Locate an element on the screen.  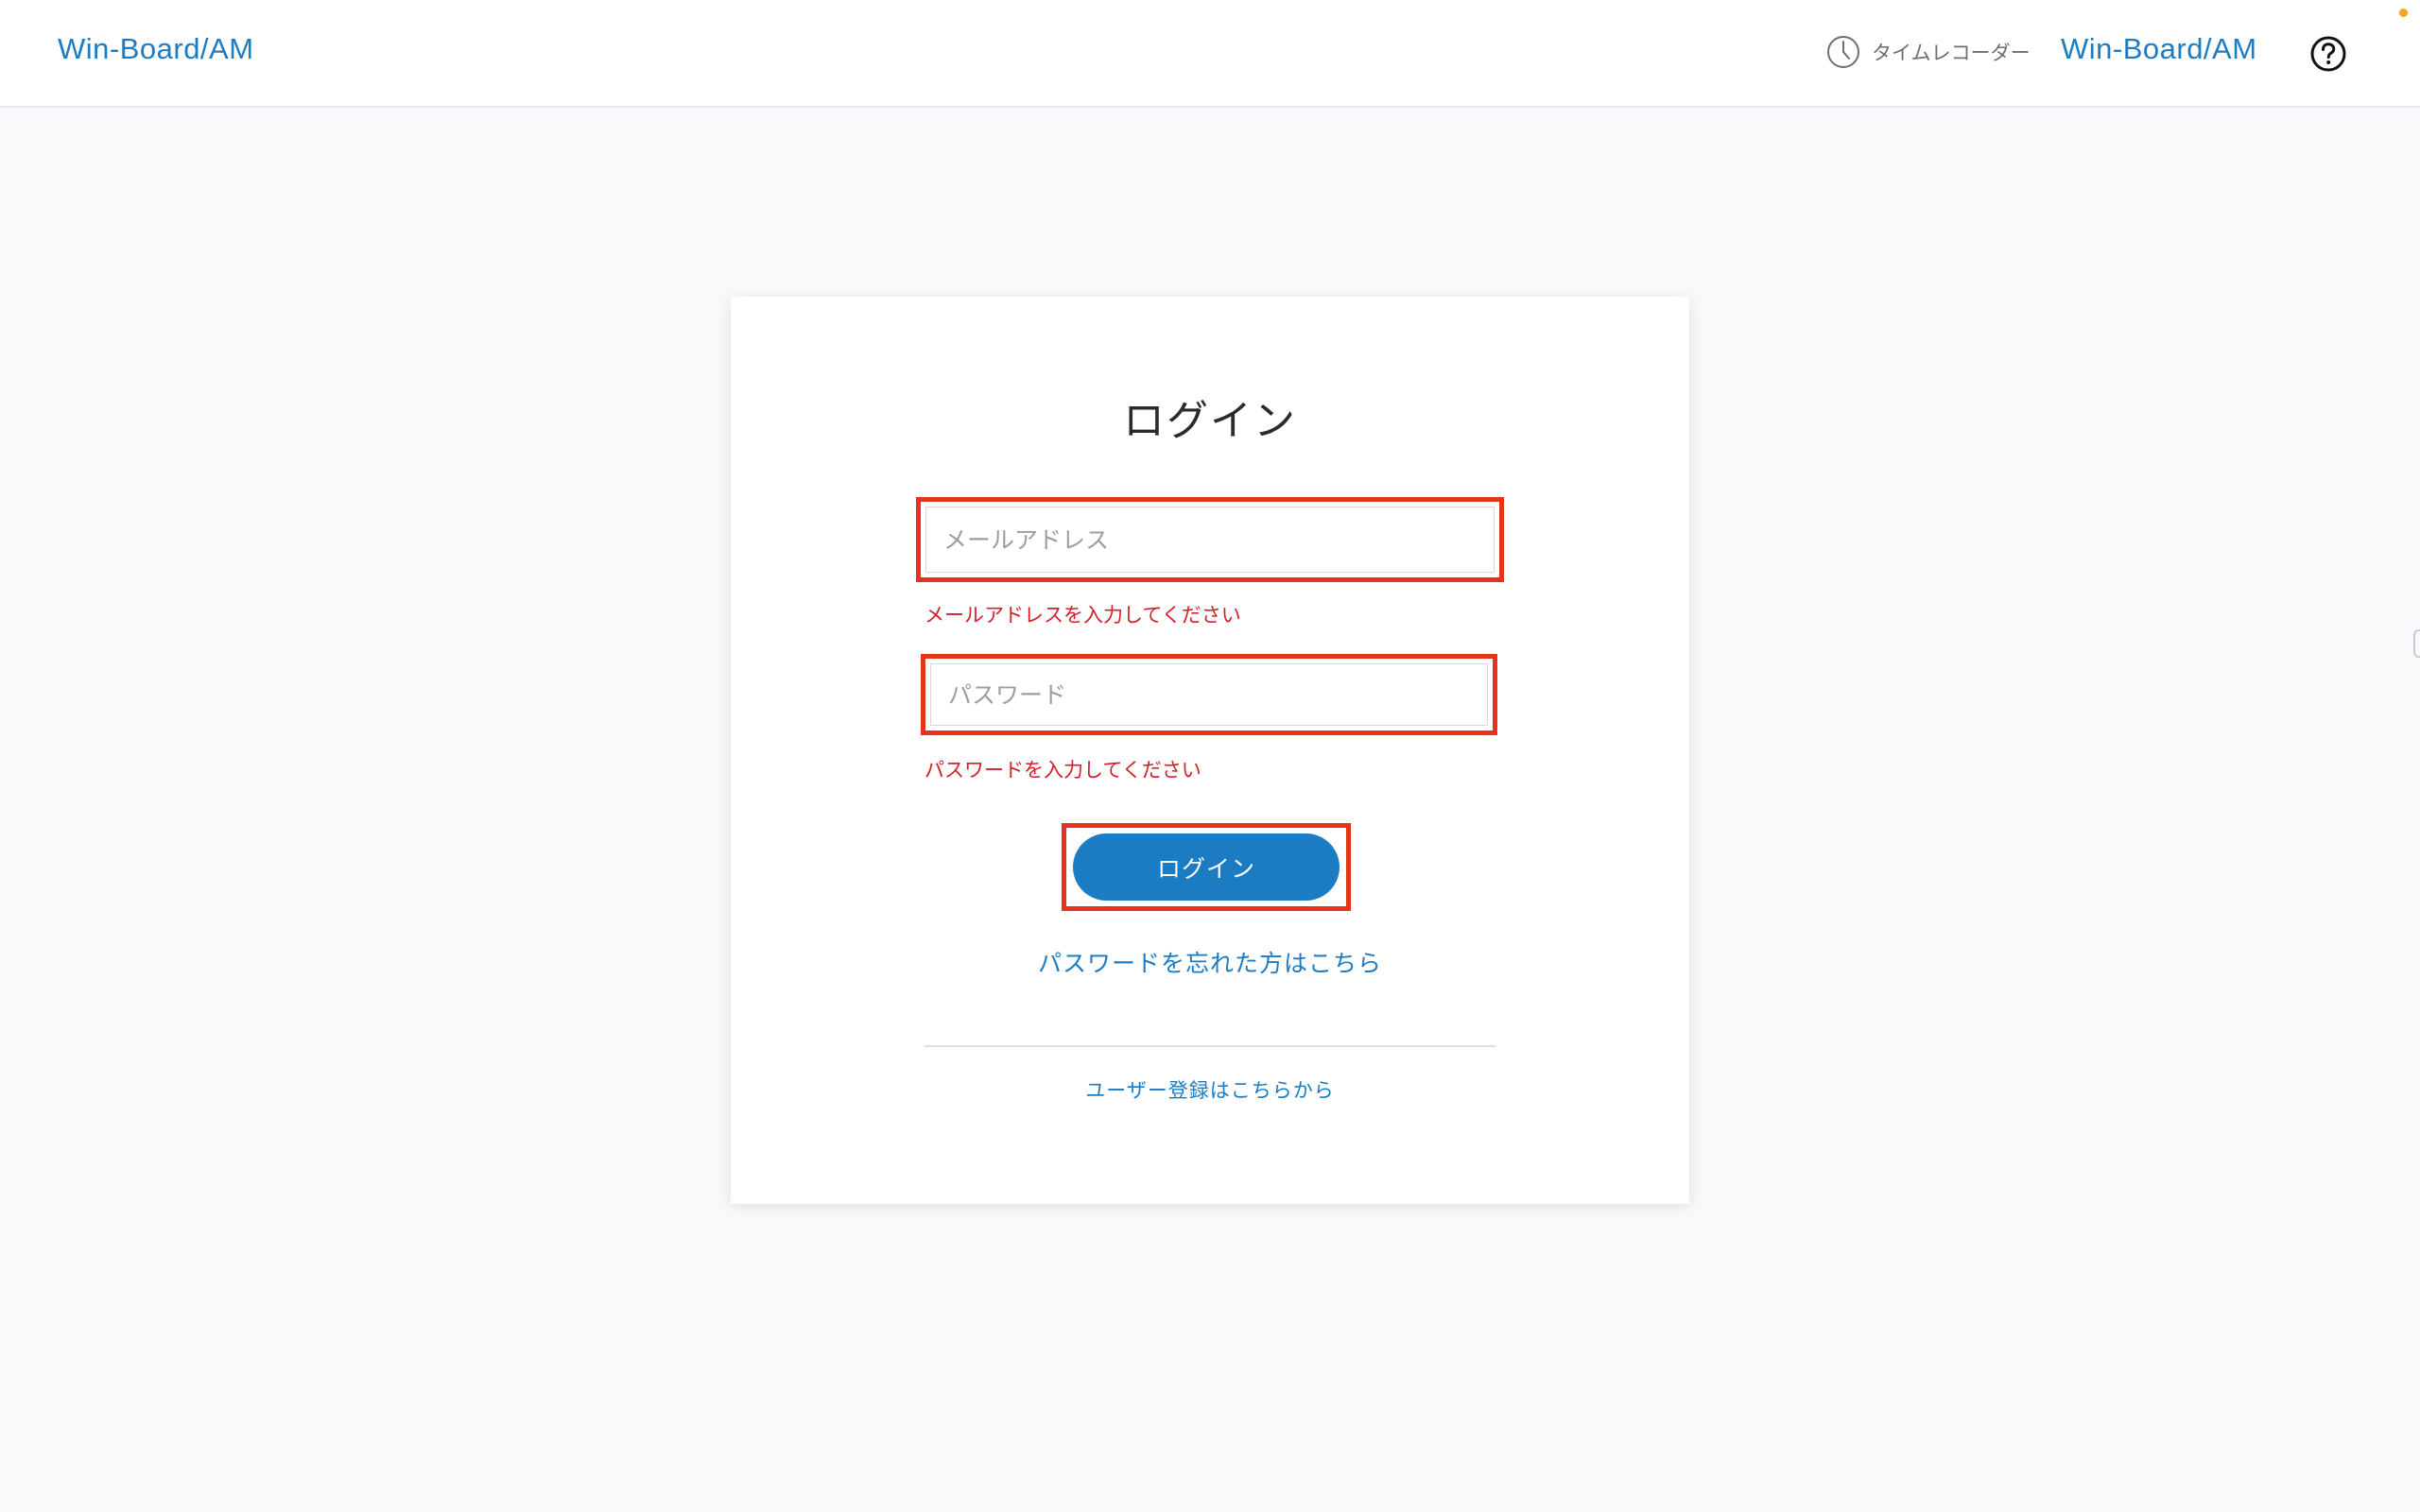
email-error-message: メールアドレスを入力してください is located at coordinates (1083, 615).